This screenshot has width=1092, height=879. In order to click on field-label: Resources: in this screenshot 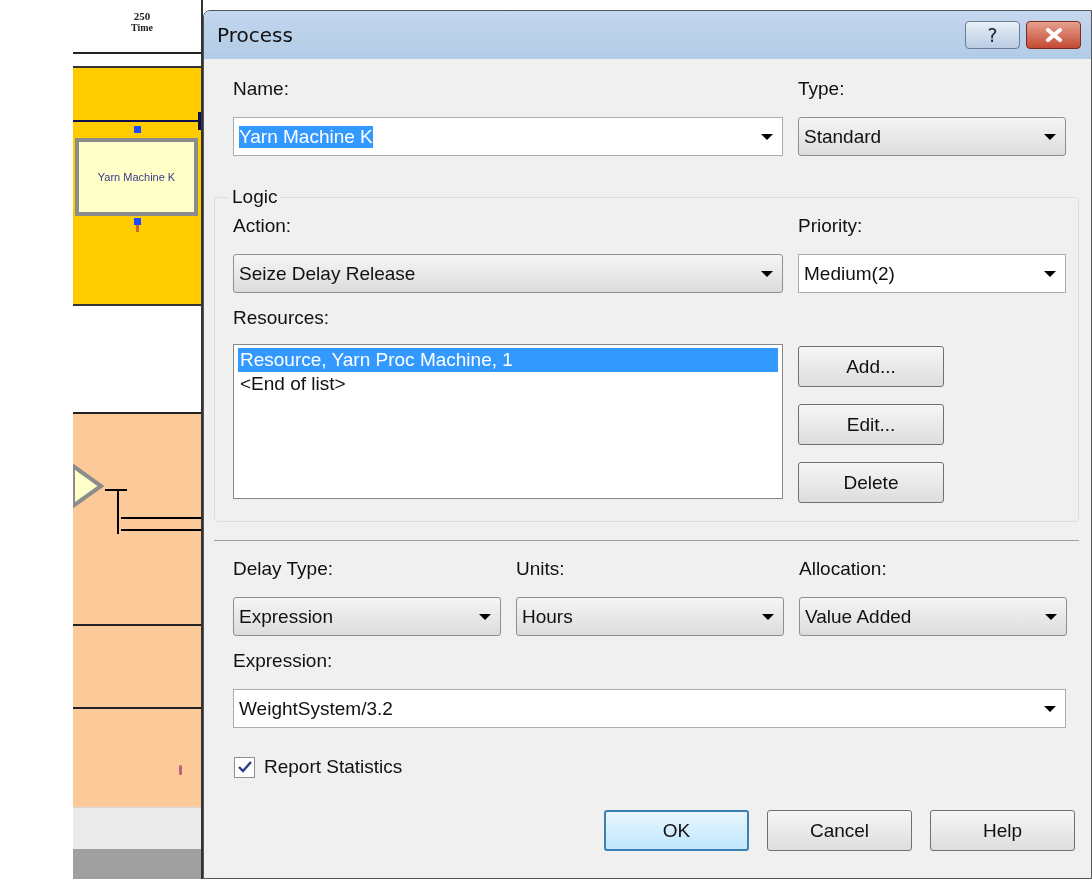, I will do `click(282, 318)`.